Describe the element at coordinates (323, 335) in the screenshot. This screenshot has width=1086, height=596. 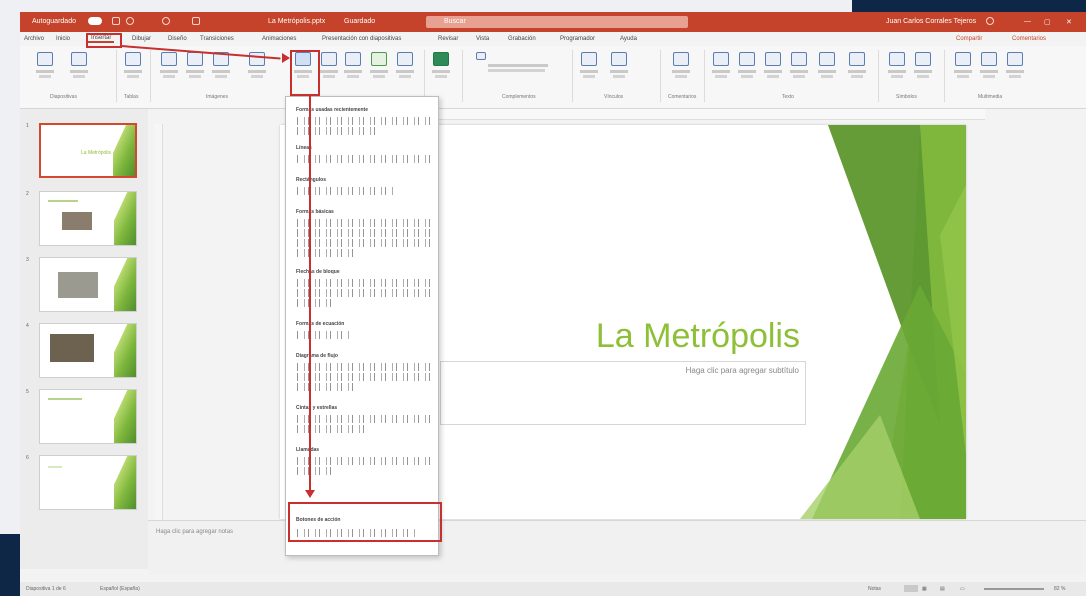
I see `shapes-row-equation` at that location.